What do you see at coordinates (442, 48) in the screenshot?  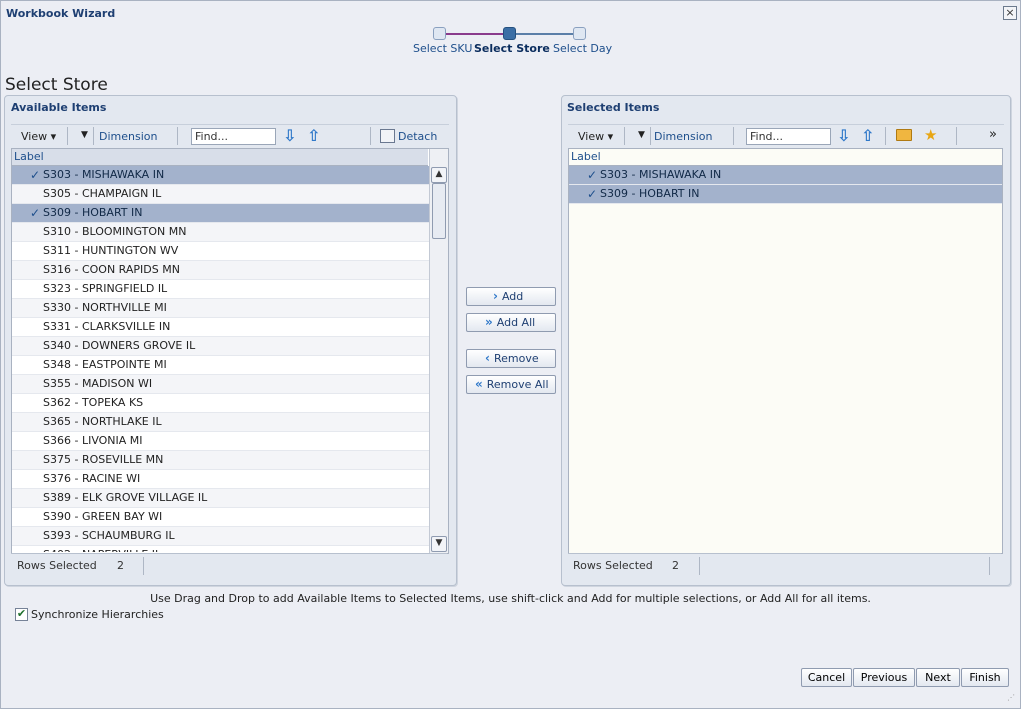 I see `train-label-select-sku: Select SKU` at bounding box center [442, 48].